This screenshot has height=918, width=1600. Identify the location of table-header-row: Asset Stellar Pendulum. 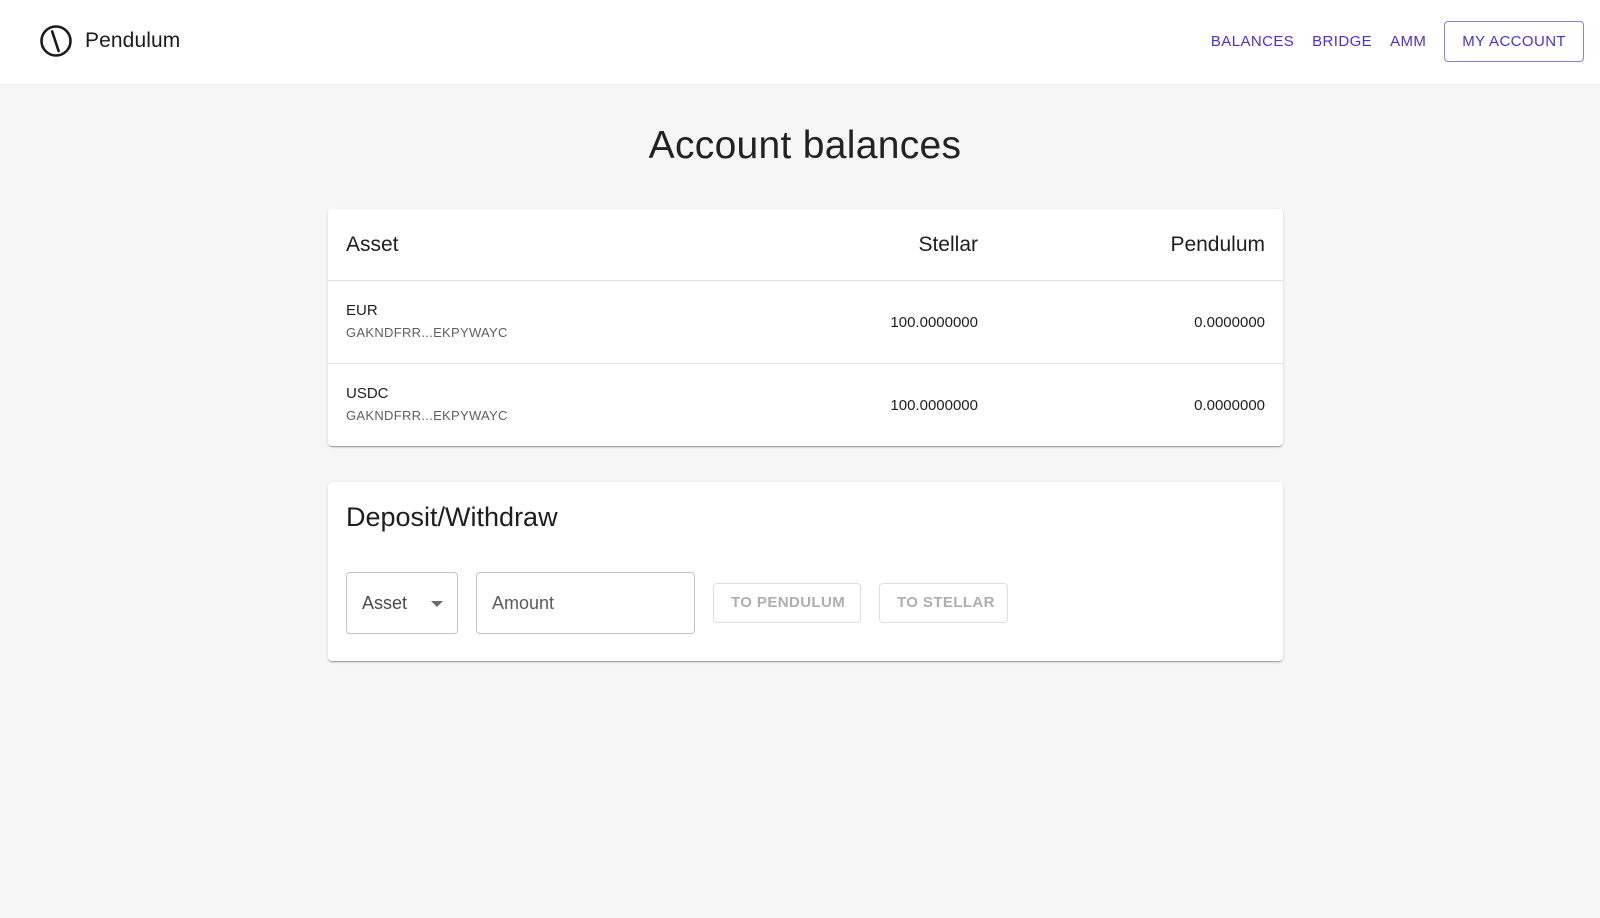
(805, 245).